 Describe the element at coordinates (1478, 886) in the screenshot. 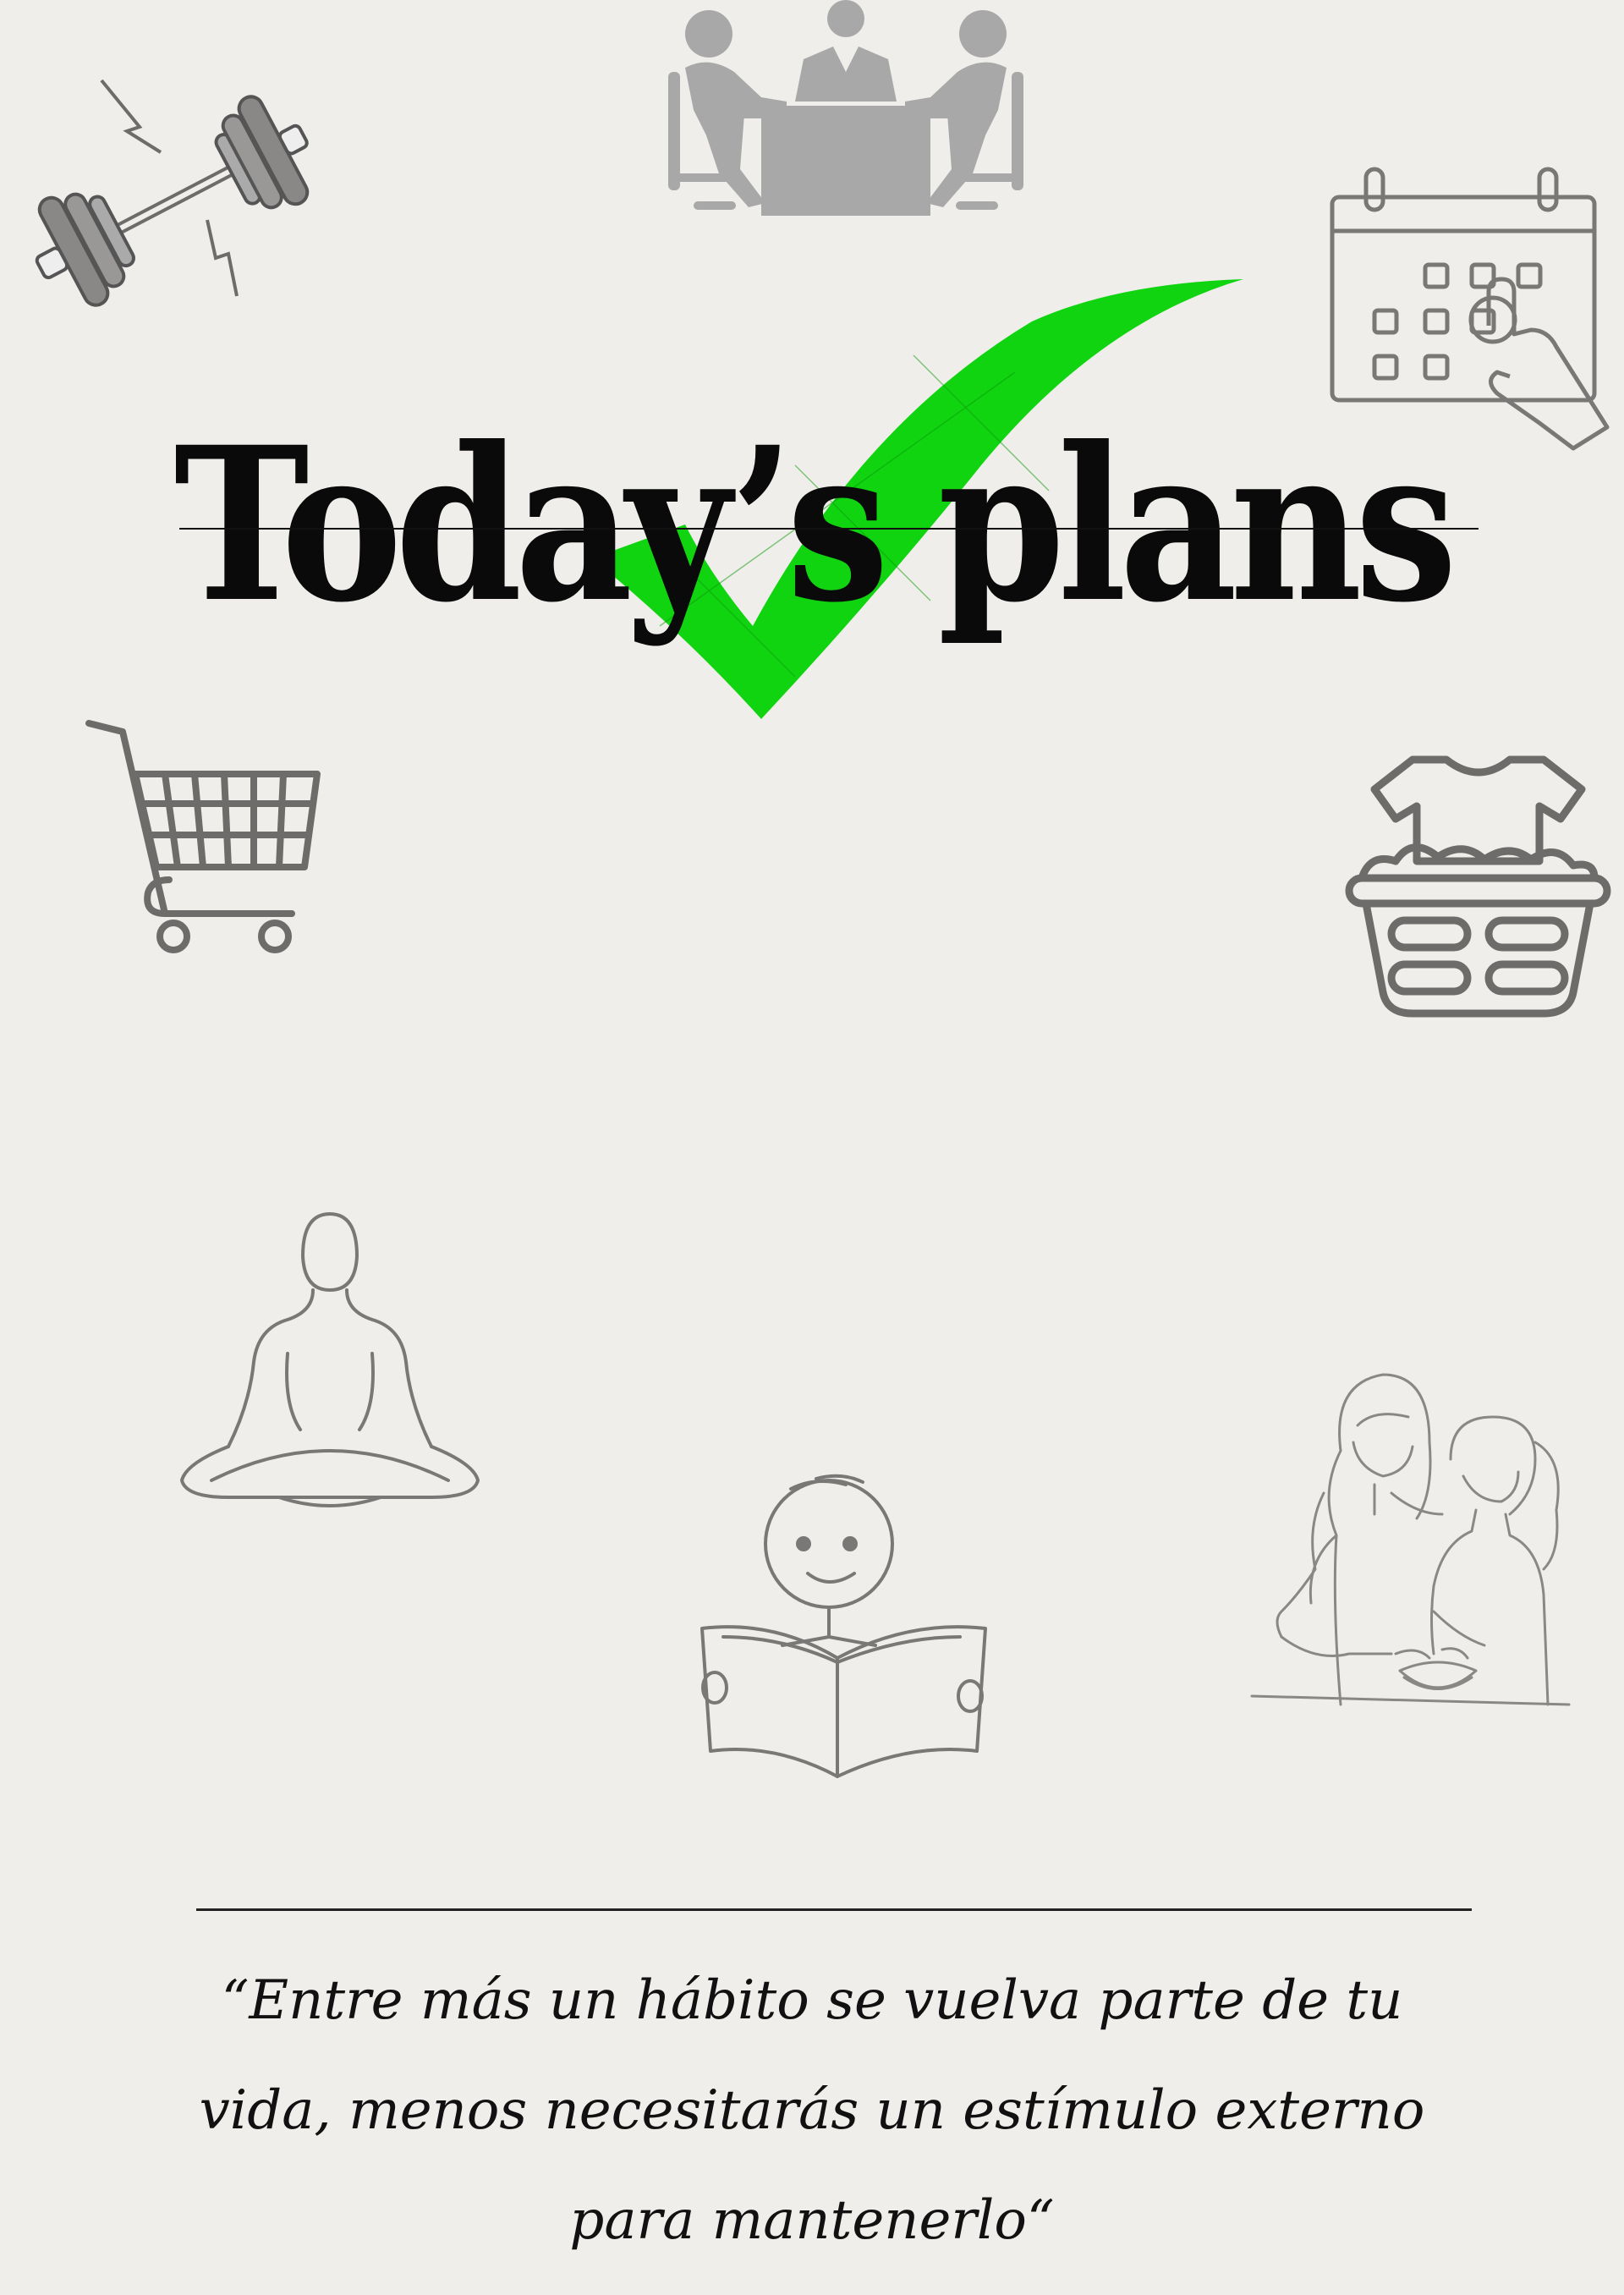

I see `laundry-basket-icon` at that location.